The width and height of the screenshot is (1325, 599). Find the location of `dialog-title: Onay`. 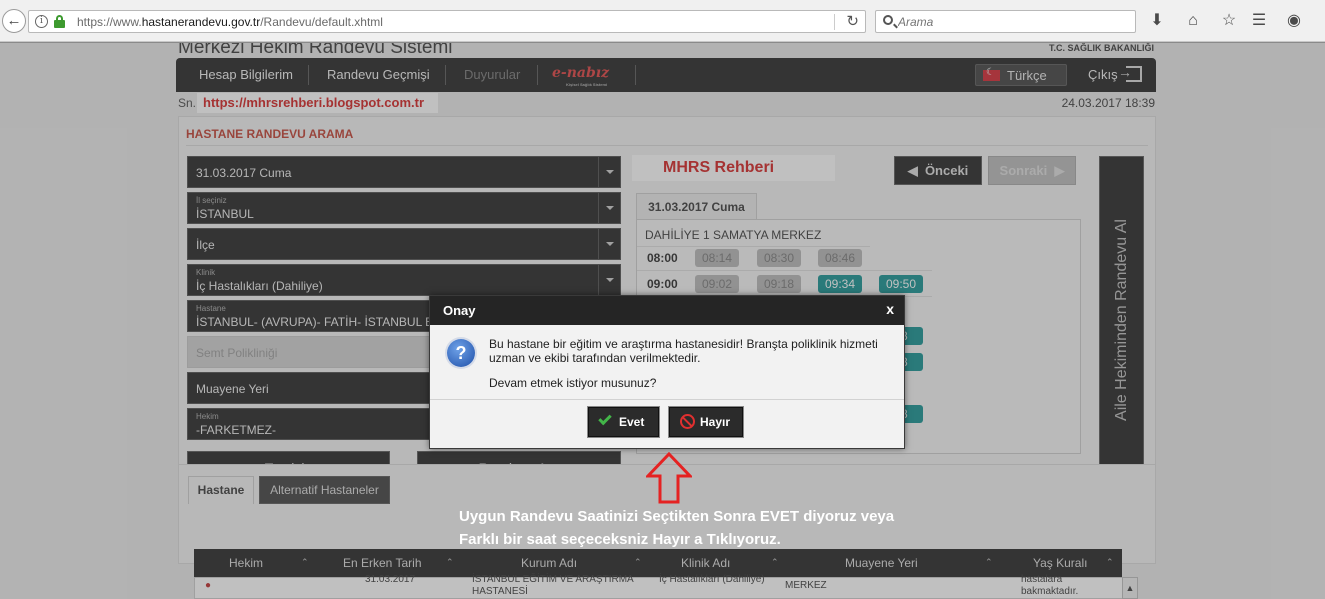

dialog-title: Onay is located at coordinates (459, 310).